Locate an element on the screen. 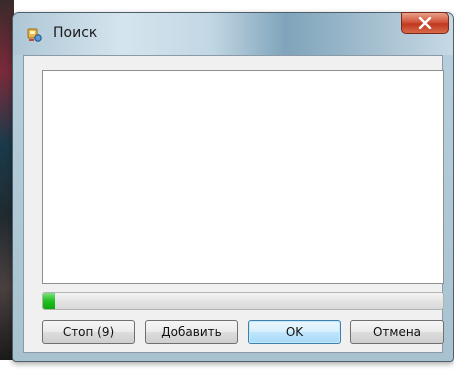 This screenshot has width=454, height=371. stop-button: Стоп (9) is located at coordinates (88, 332).